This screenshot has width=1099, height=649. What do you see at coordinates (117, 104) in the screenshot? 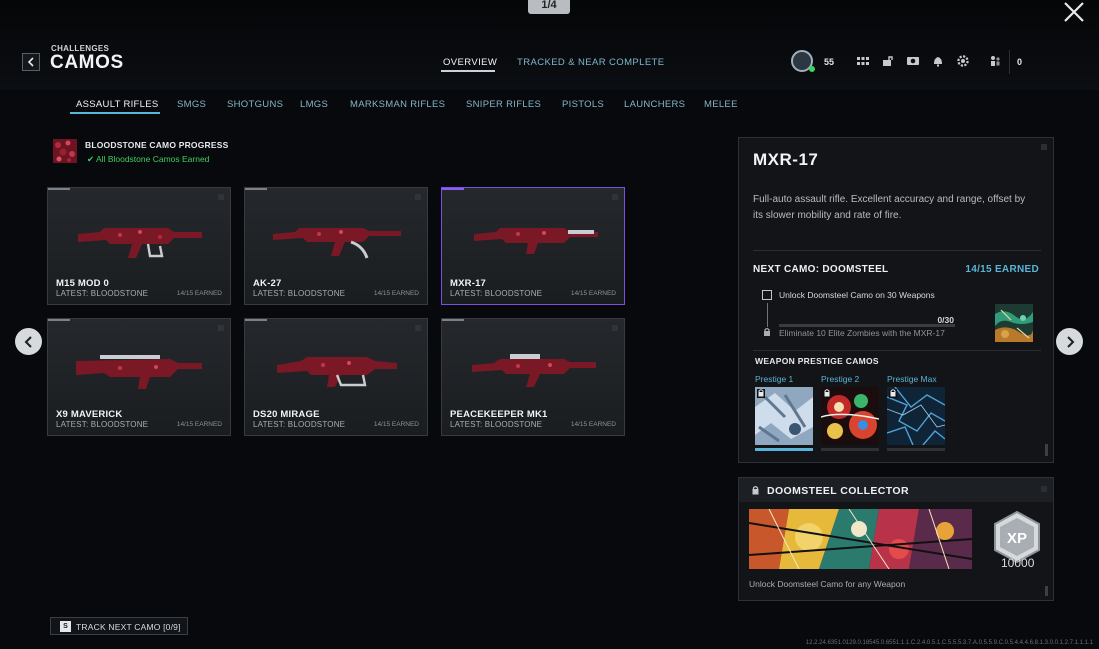
I see `category-tab-assault-rifles: ASSAULT RIFLES` at bounding box center [117, 104].